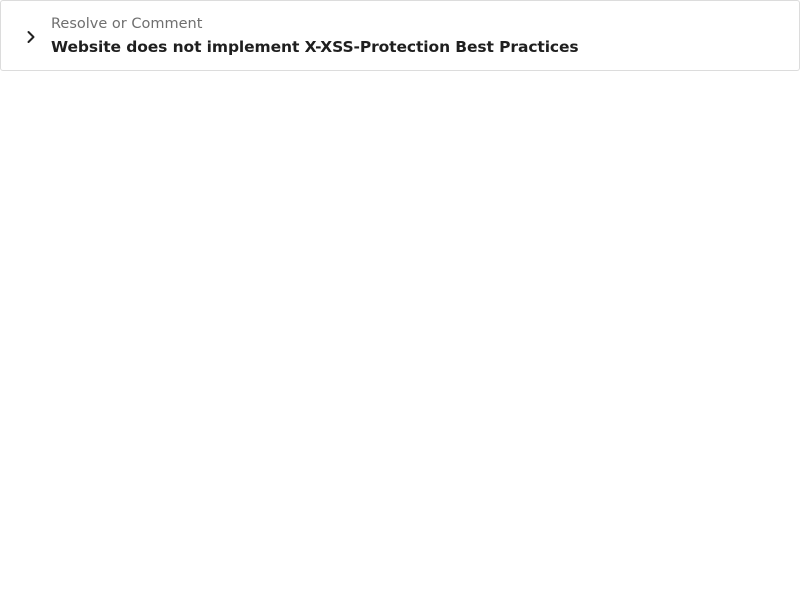 The width and height of the screenshot is (800, 600). I want to click on expand-toggle, so click(31, 37).